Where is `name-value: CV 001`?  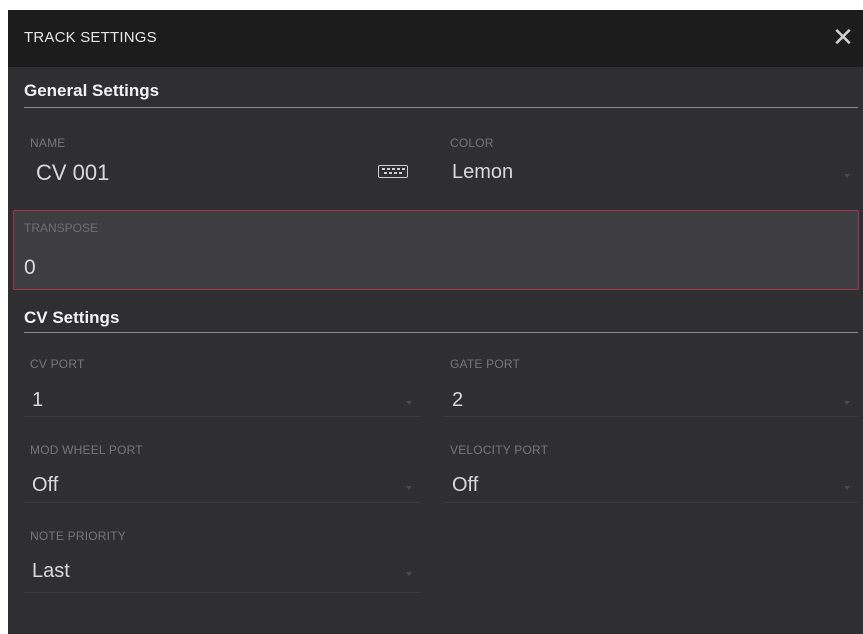 name-value: CV 001 is located at coordinates (72, 173).